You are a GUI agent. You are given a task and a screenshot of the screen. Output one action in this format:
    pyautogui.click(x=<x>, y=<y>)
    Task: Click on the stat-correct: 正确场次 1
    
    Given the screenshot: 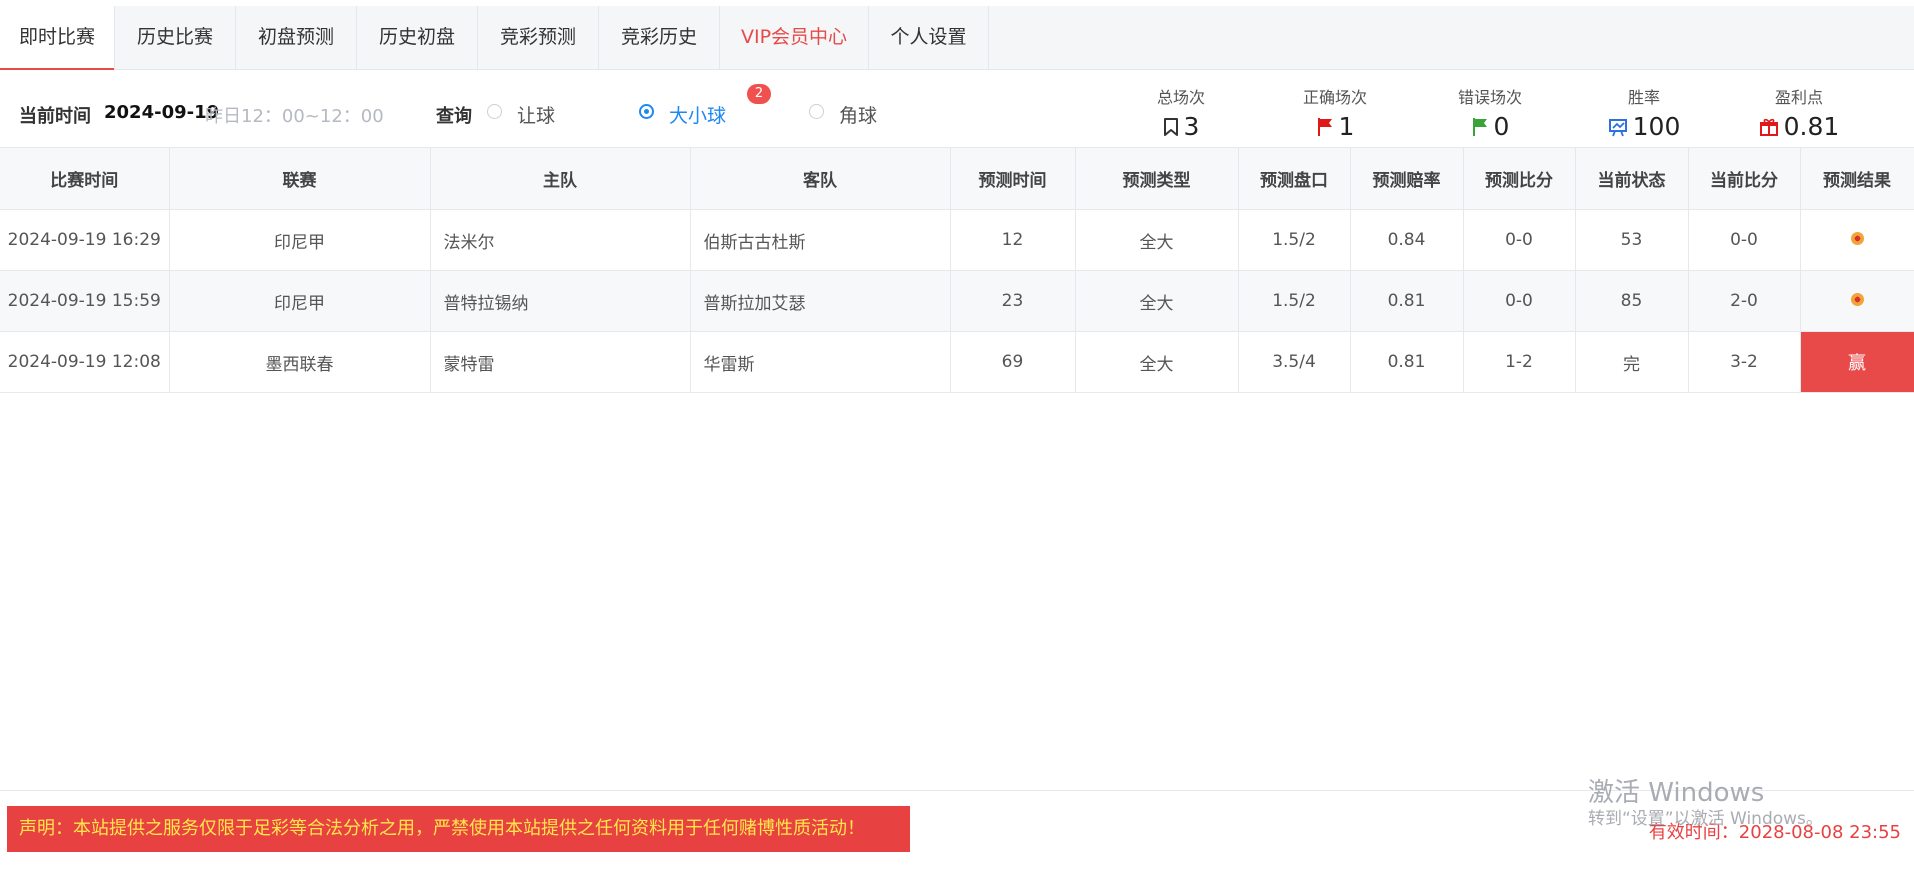 What is the action you would take?
    pyautogui.click(x=1335, y=112)
    